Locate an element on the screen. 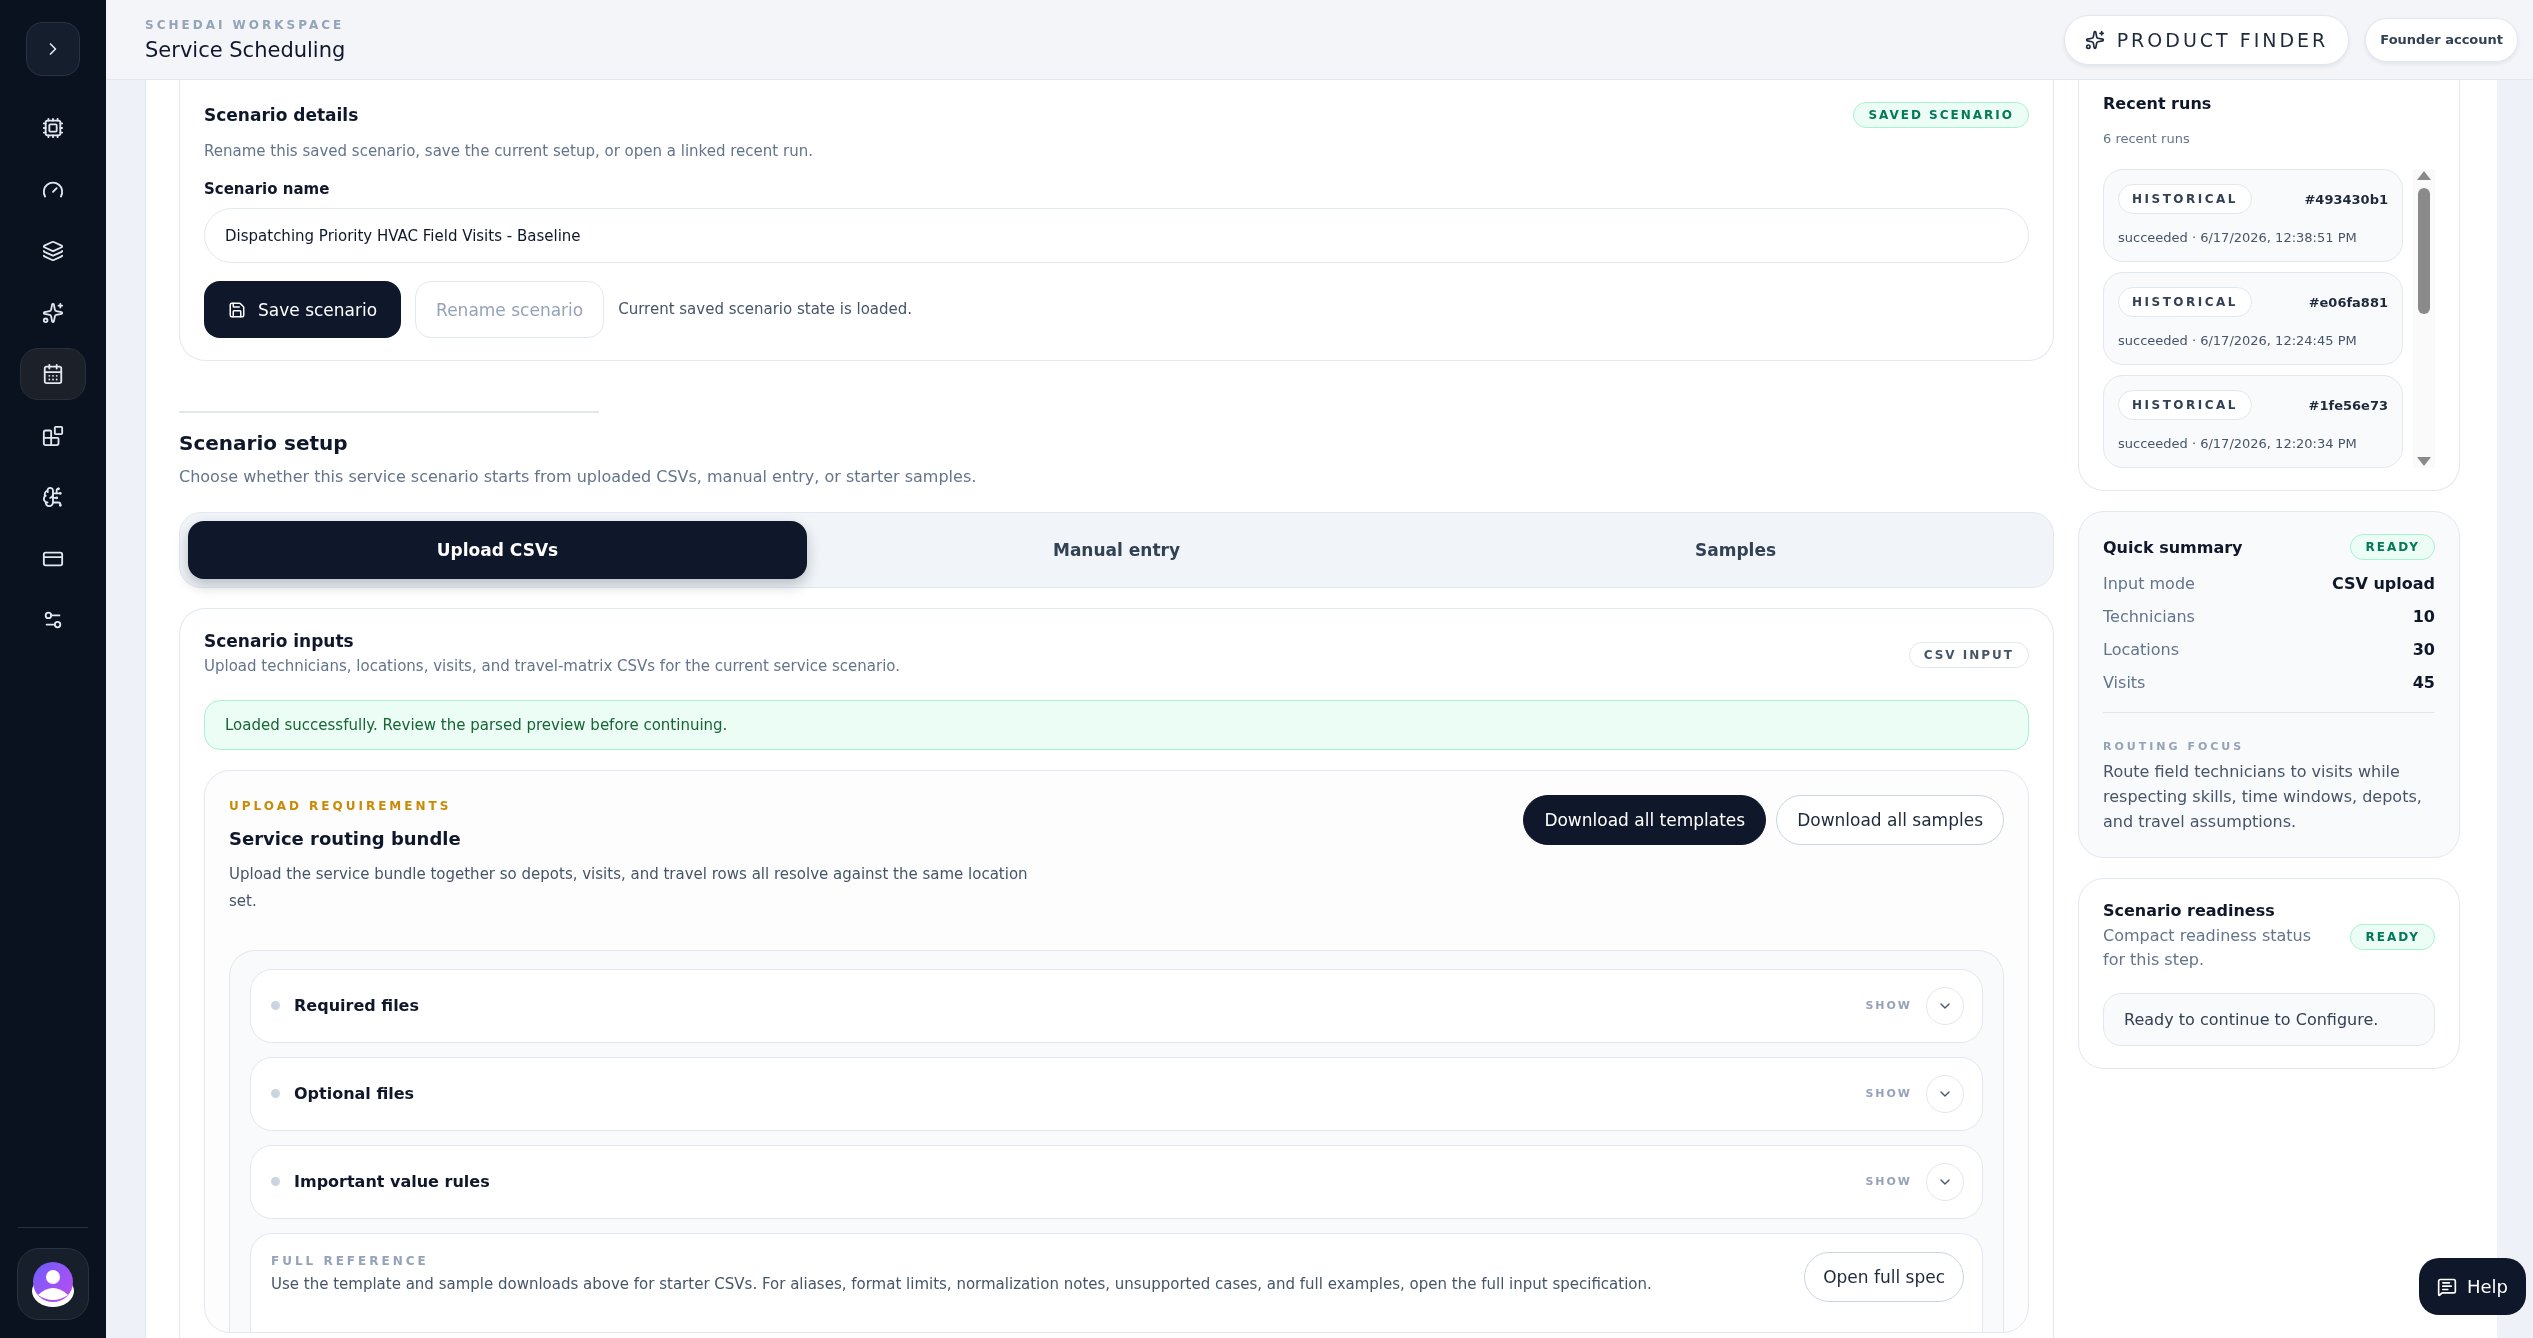 This screenshot has width=2533, height=1338. avatar-icon is located at coordinates (53, 1284).